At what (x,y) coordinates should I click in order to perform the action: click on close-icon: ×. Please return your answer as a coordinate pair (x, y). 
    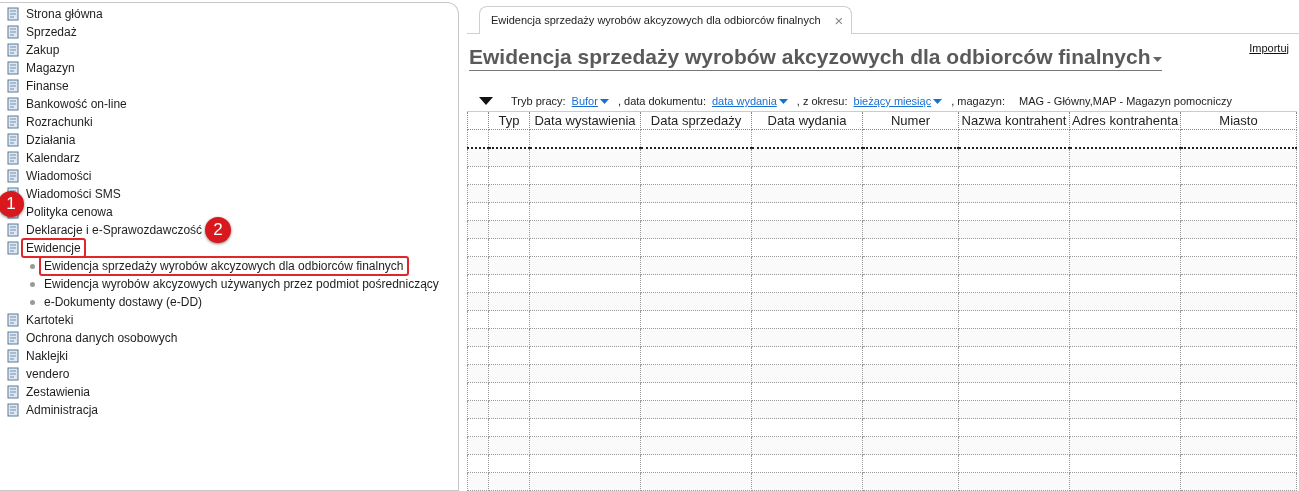
    Looking at the image, I should click on (839, 20).